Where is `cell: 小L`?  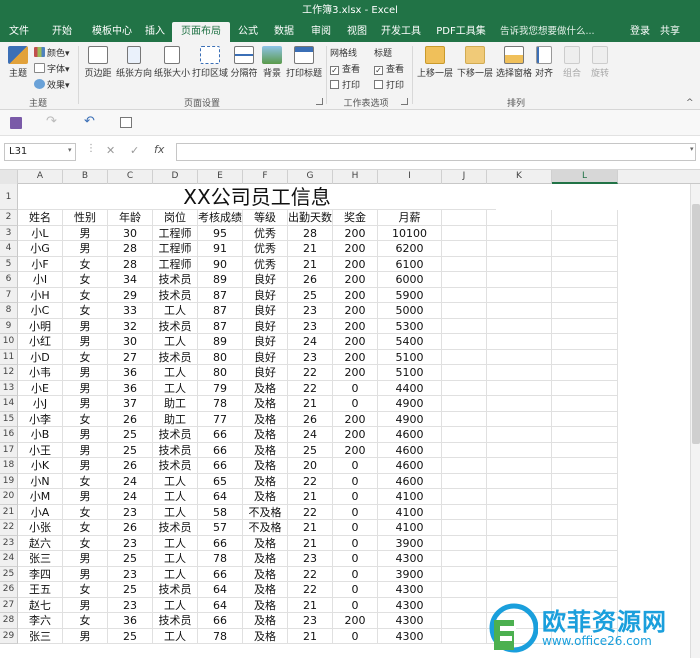
cell: 小L is located at coordinates (40, 233).